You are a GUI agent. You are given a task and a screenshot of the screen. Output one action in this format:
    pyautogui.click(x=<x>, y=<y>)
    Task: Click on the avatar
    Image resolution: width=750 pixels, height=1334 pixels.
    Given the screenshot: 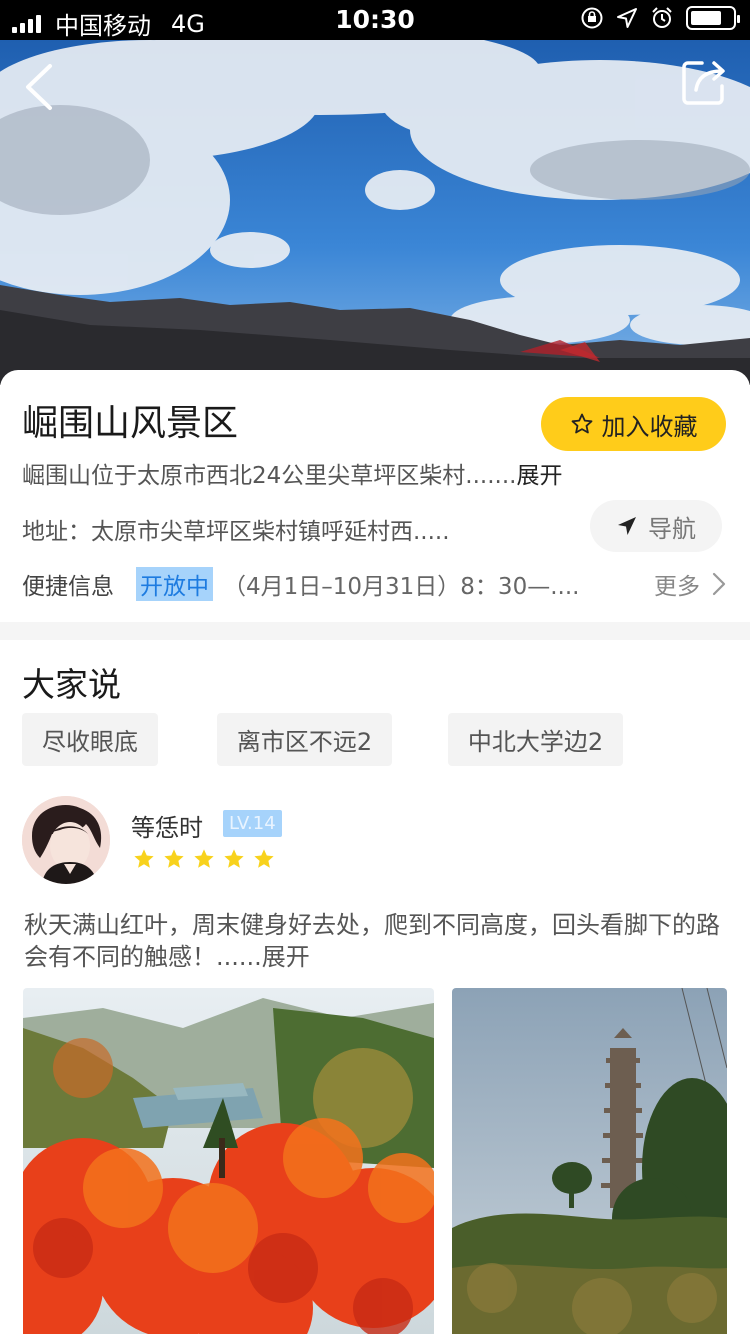 What is the action you would take?
    pyautogui.click(x=66, y=840)
    